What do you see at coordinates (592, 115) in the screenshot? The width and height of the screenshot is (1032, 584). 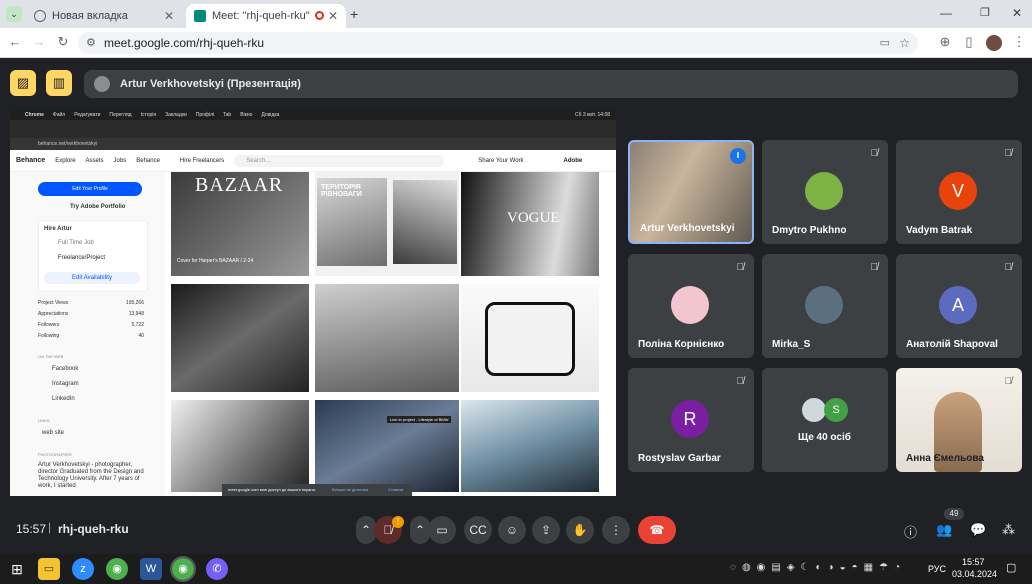 I see `status-time: Сб 3 квіт. 14:08` at bounding box center [592, 115].